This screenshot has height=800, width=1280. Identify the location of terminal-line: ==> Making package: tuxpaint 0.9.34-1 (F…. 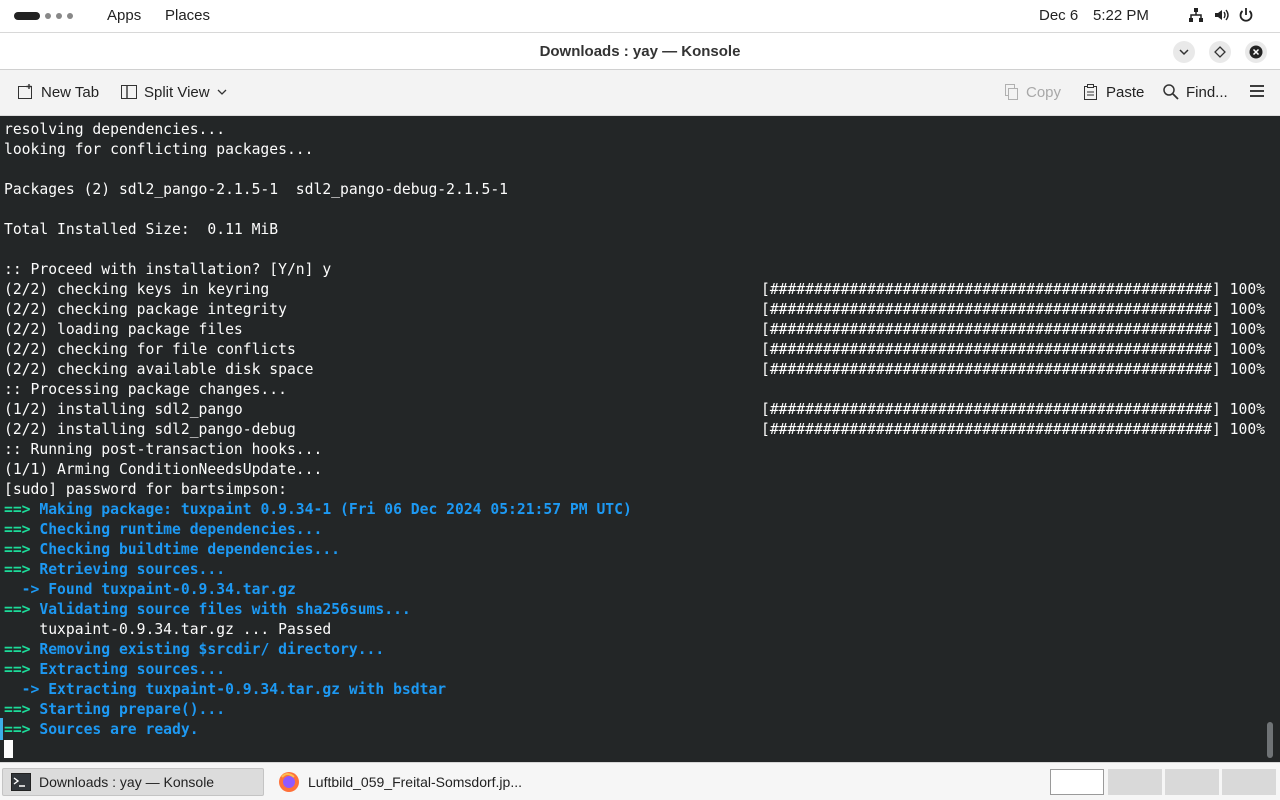
(633, 510).